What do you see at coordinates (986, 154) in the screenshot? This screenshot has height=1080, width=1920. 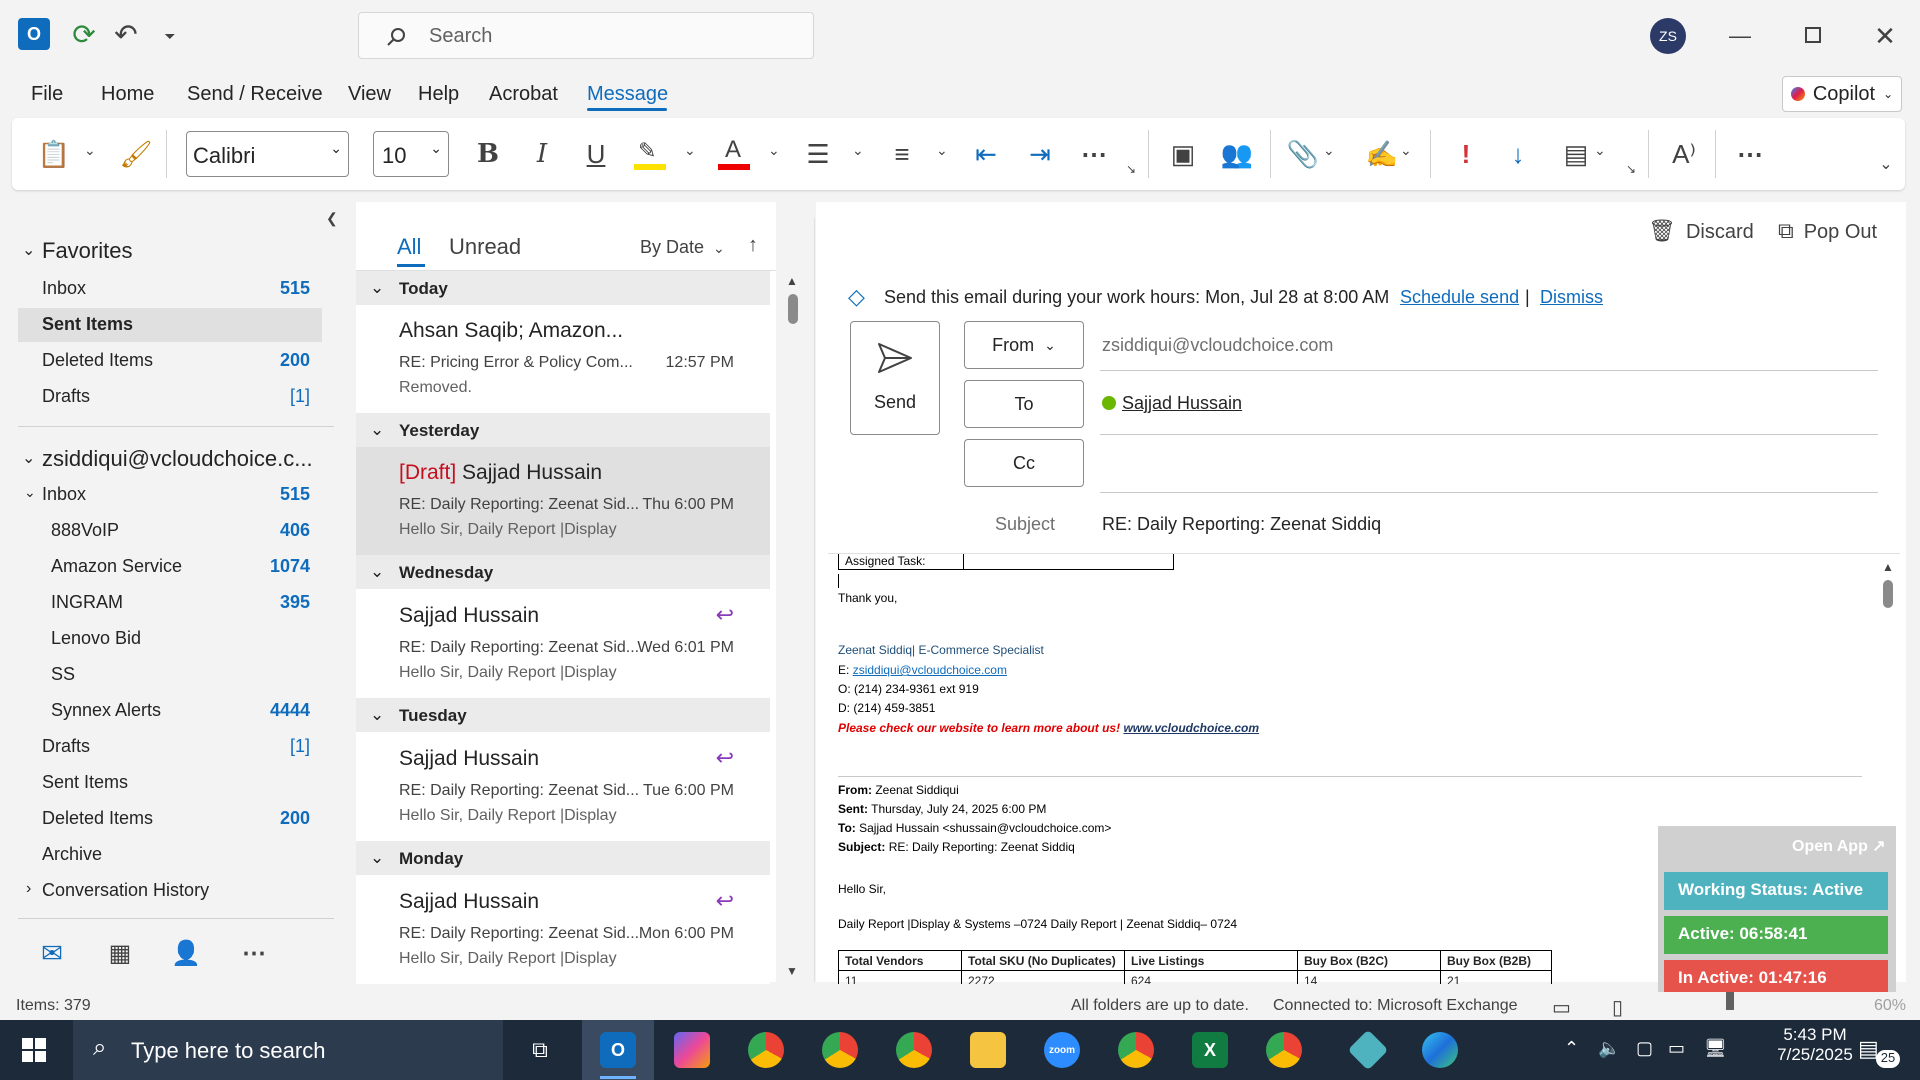 I see `decrease-indent-icon: ⇤` at bounding box center [986, 154].